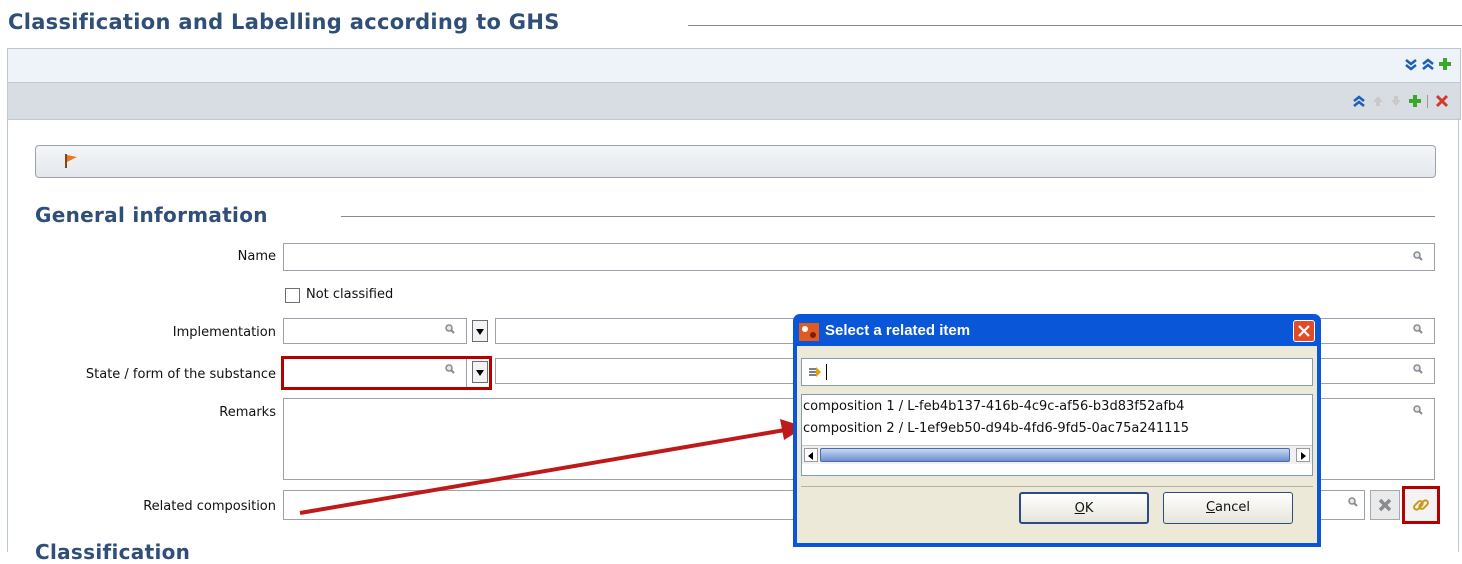 Image resolution: width=1462 pixels, height=564 pixels. What do you see at coordinates (7, 335) in the screenshot?
I see `panel-left-border` at bounding box center [7, 335].